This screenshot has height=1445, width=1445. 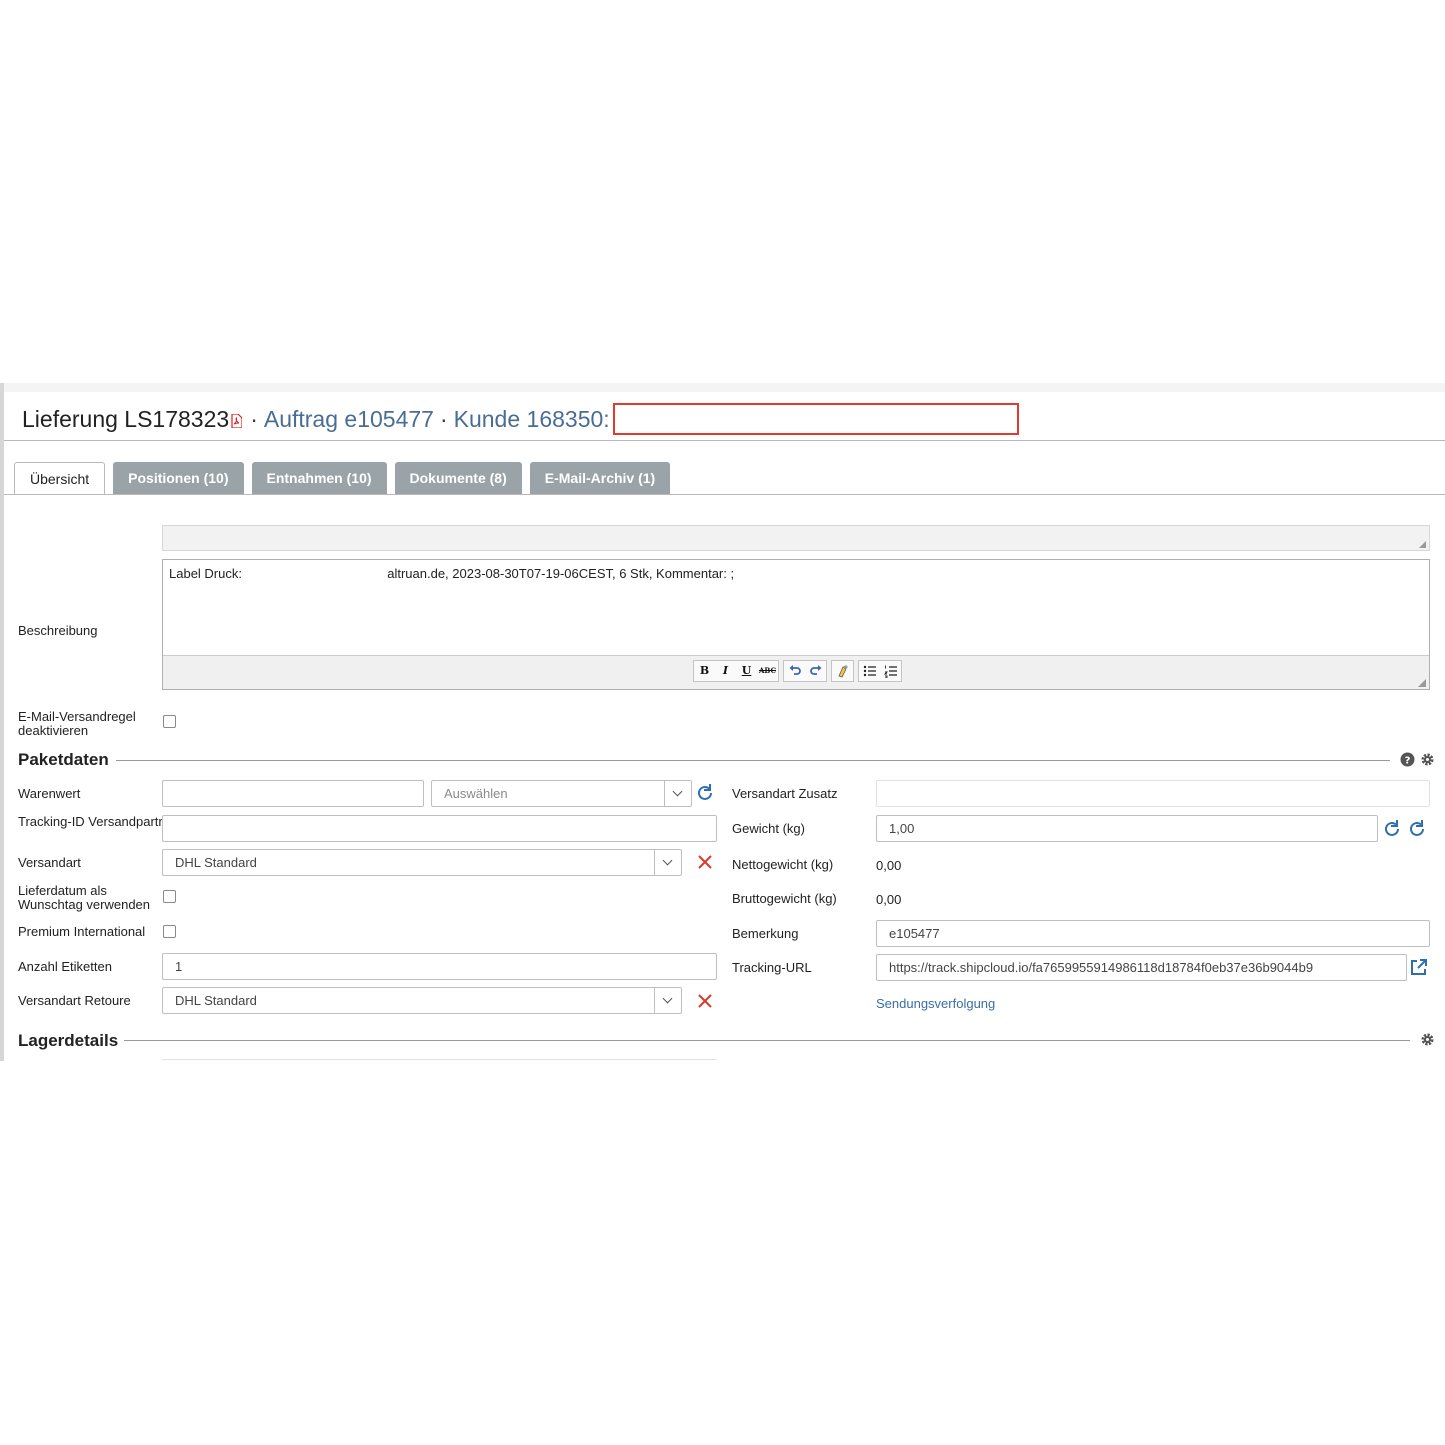 What do you see at coordinates (169, 896) in the screenshot?
I see `lieferdatum-checkbox` at bounding box center [169, 896].